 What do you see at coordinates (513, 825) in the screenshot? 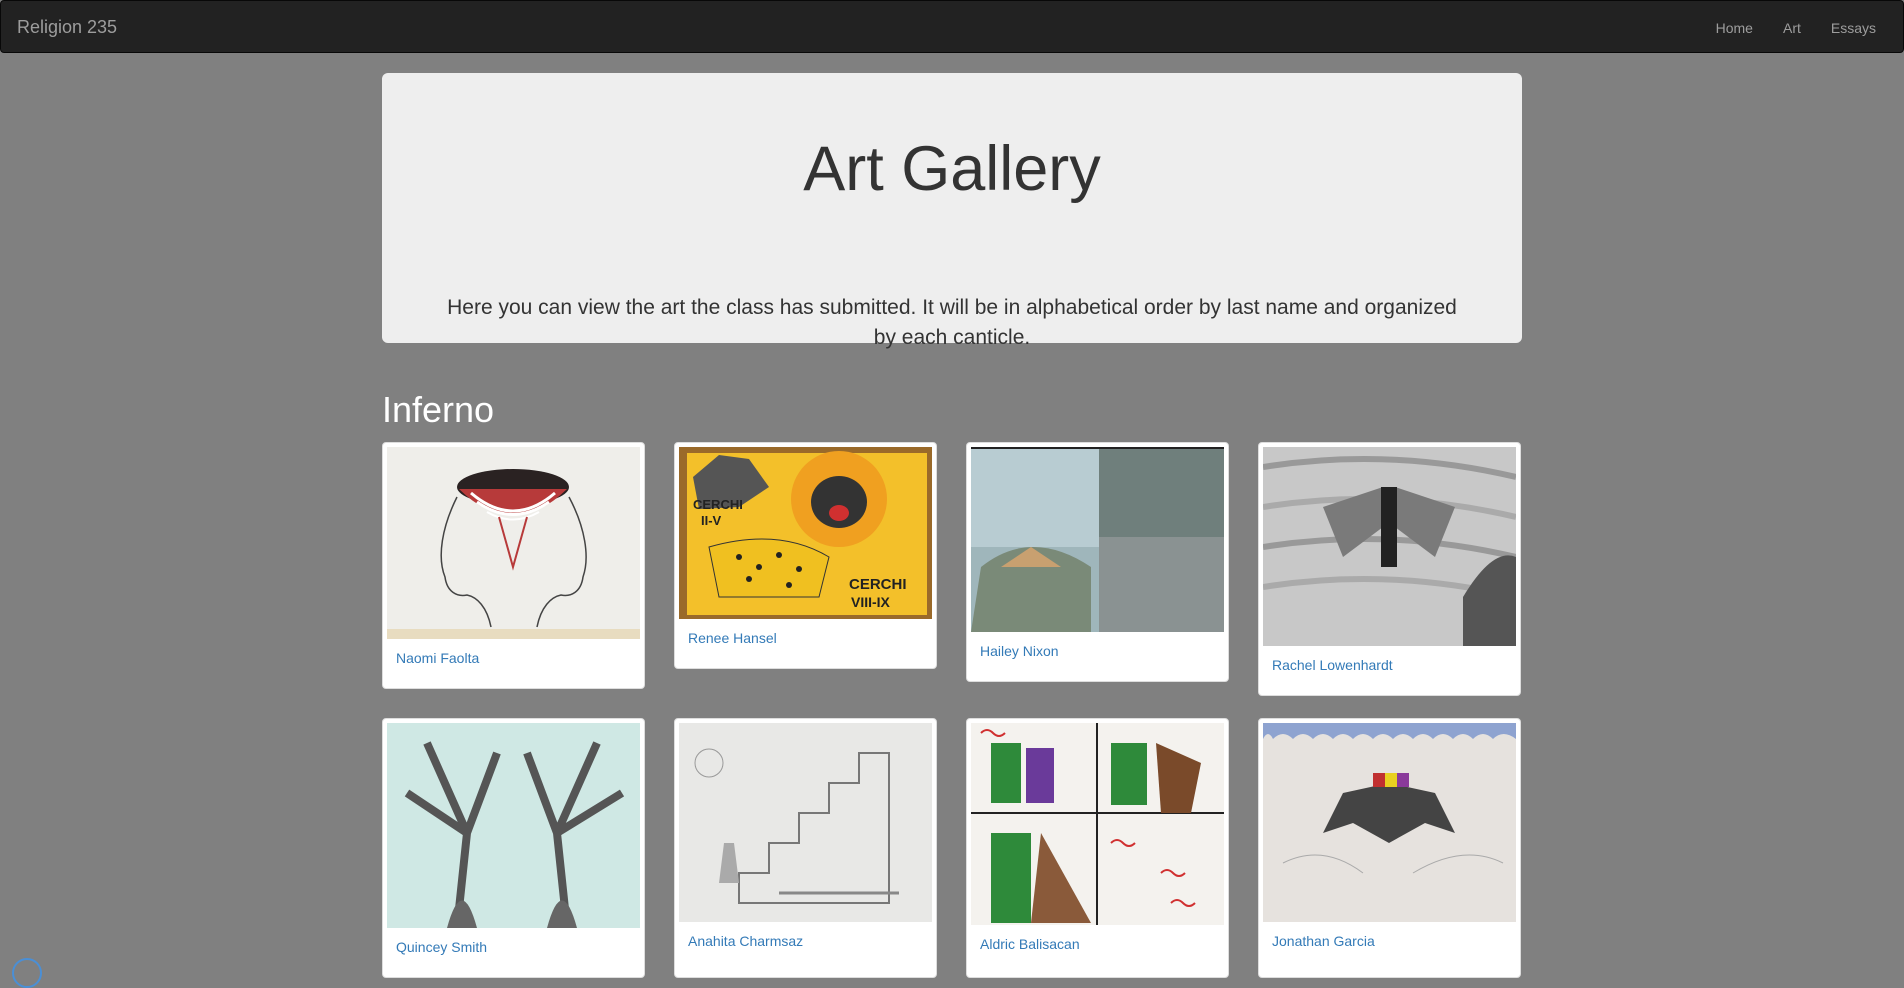
I see `two-trees-drawing-icon` at bounding box center [513, 825].